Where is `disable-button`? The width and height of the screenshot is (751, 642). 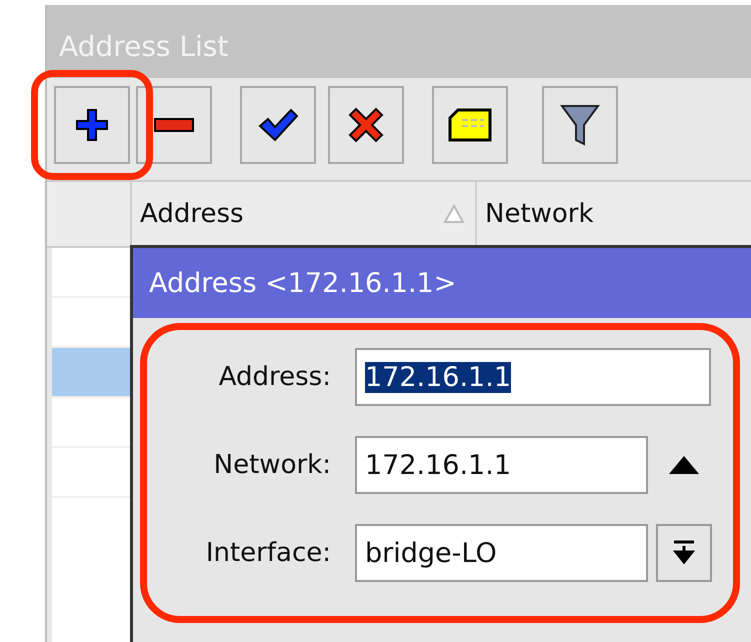
disable-button is located at coordinates (366, 125).